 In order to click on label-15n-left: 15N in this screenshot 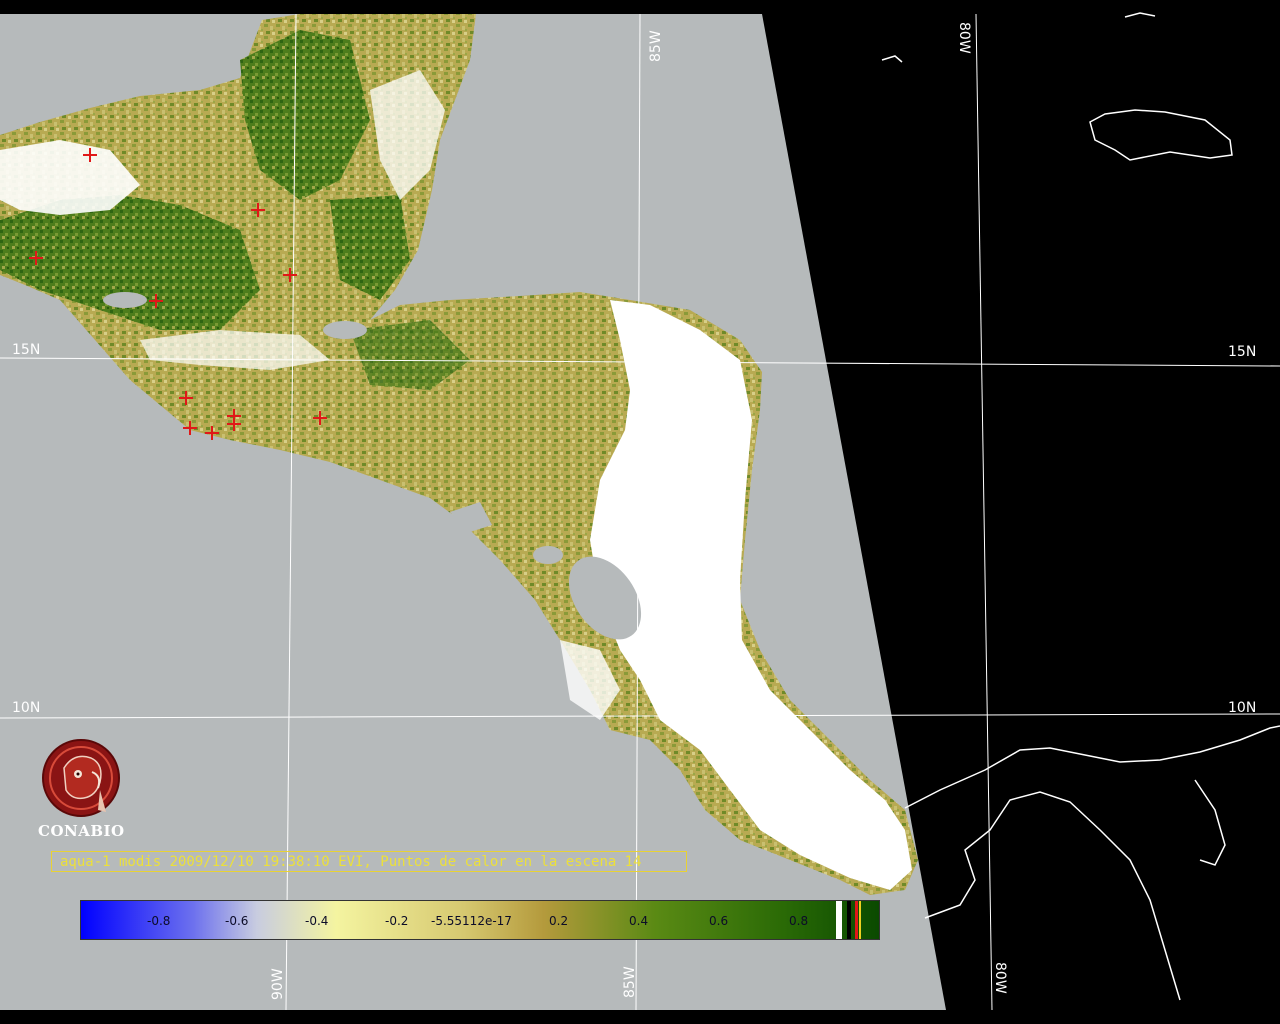, I will do `click(26, 350)`.